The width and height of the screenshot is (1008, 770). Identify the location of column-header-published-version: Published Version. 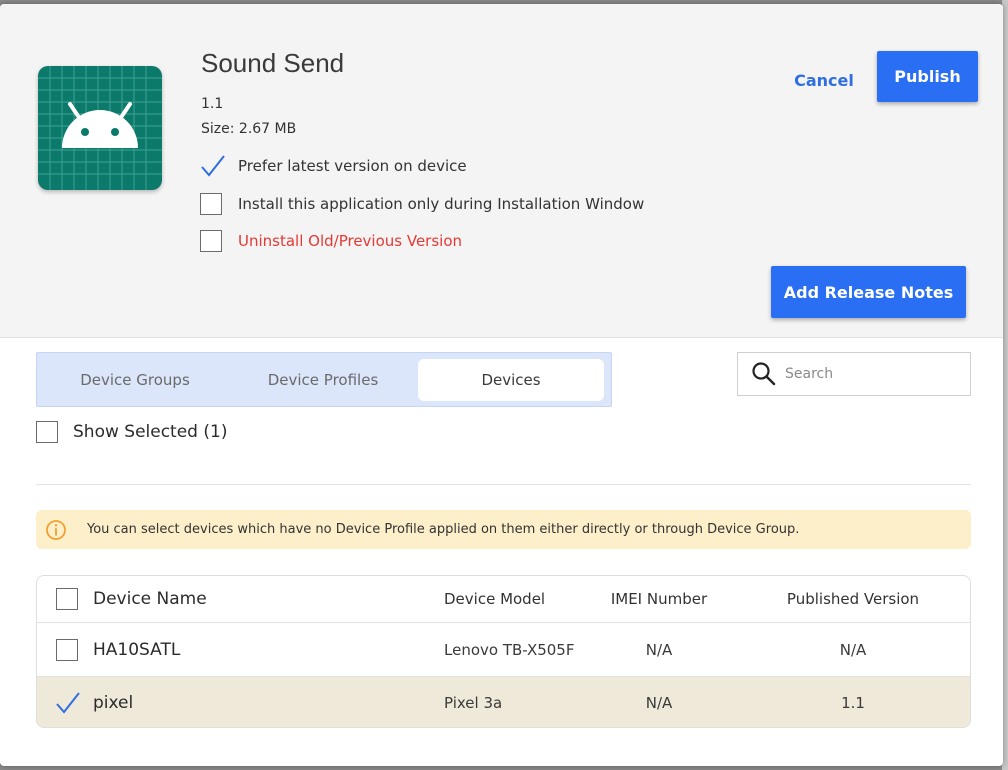
(853, 599).